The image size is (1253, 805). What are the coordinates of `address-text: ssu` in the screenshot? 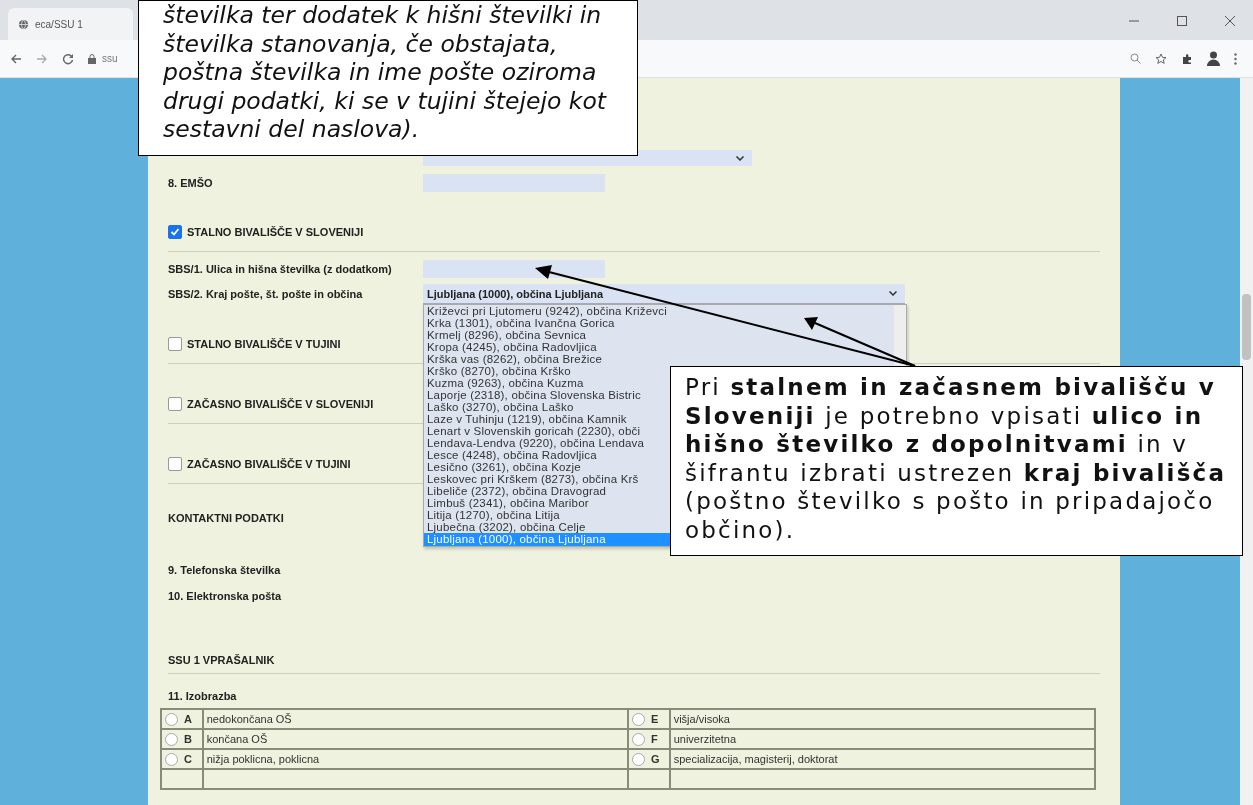 It's located at (110, 58).